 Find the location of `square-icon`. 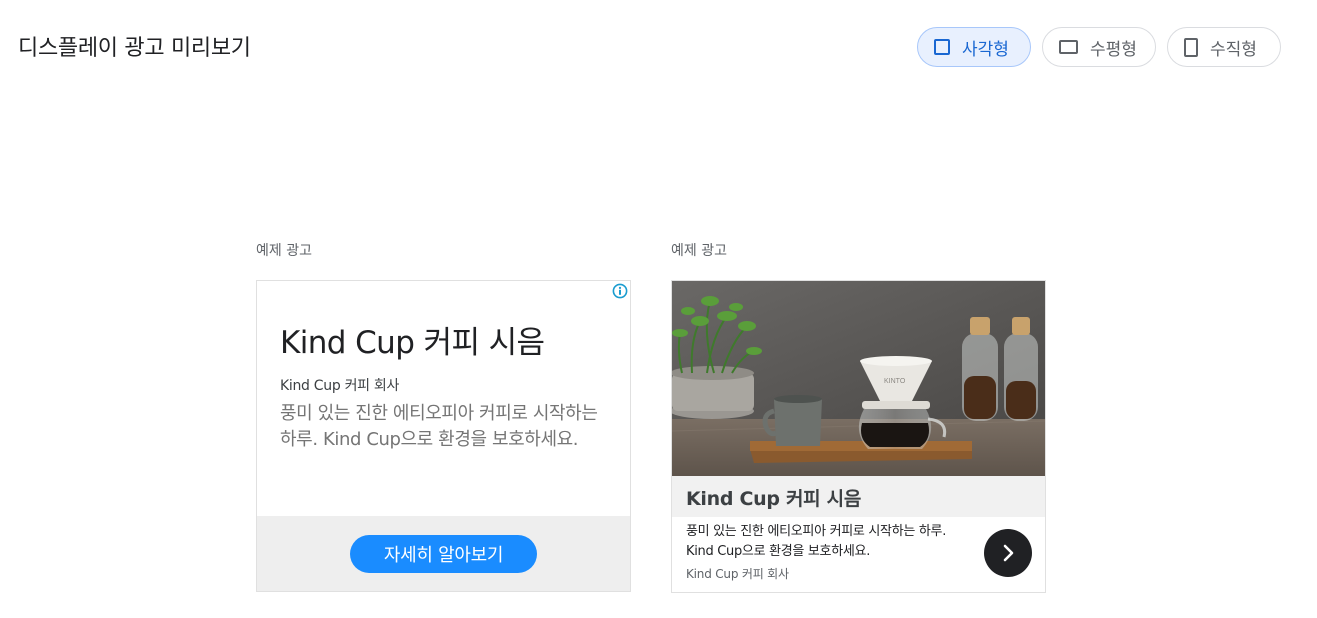

square-icon is located at coordinates (942, 47).